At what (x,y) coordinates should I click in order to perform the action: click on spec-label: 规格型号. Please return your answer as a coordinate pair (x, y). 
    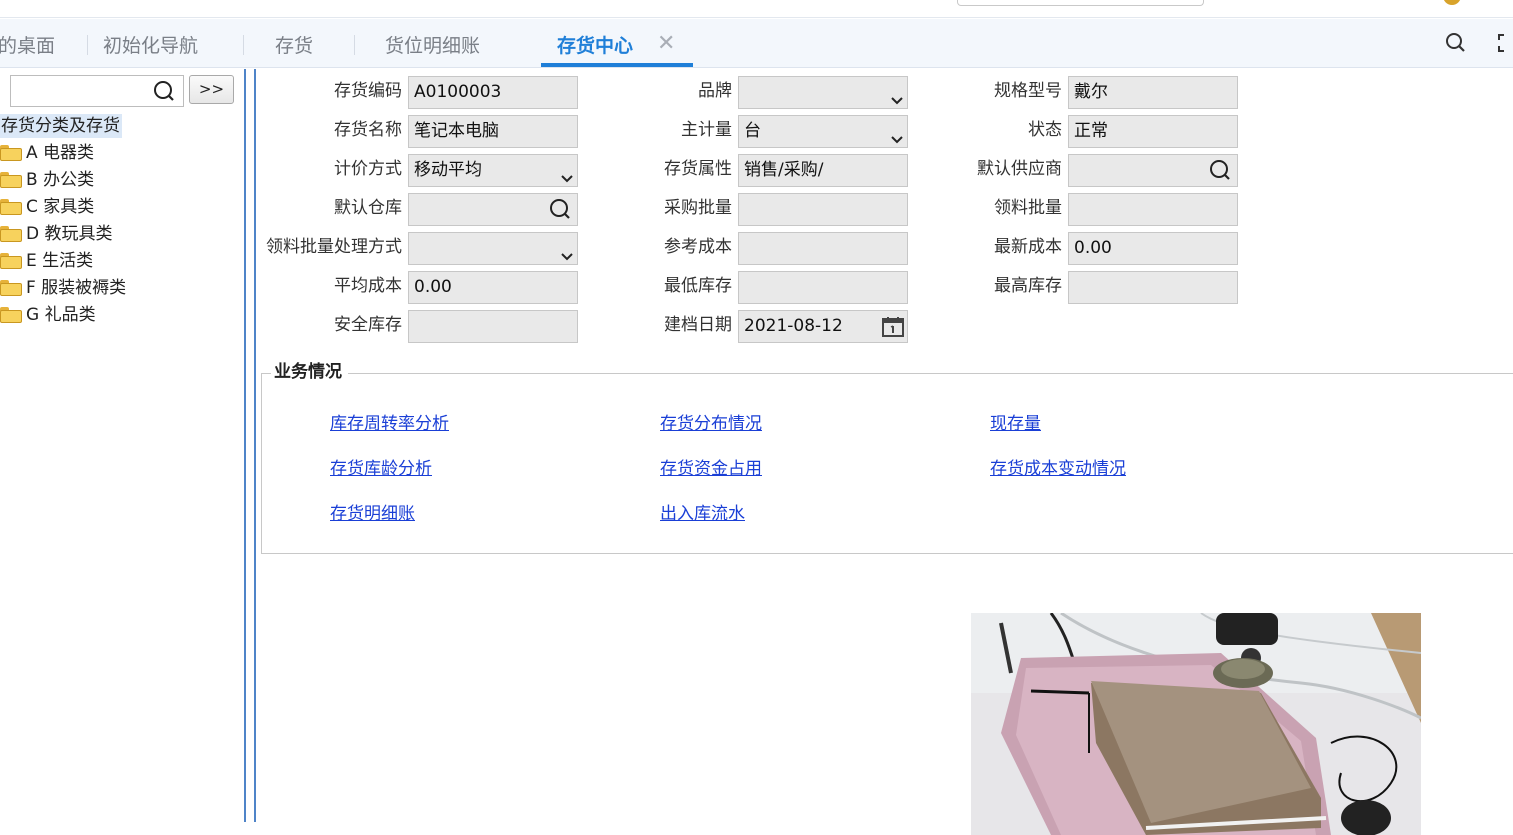
    Looking at the image, I should click on (1028, 91).